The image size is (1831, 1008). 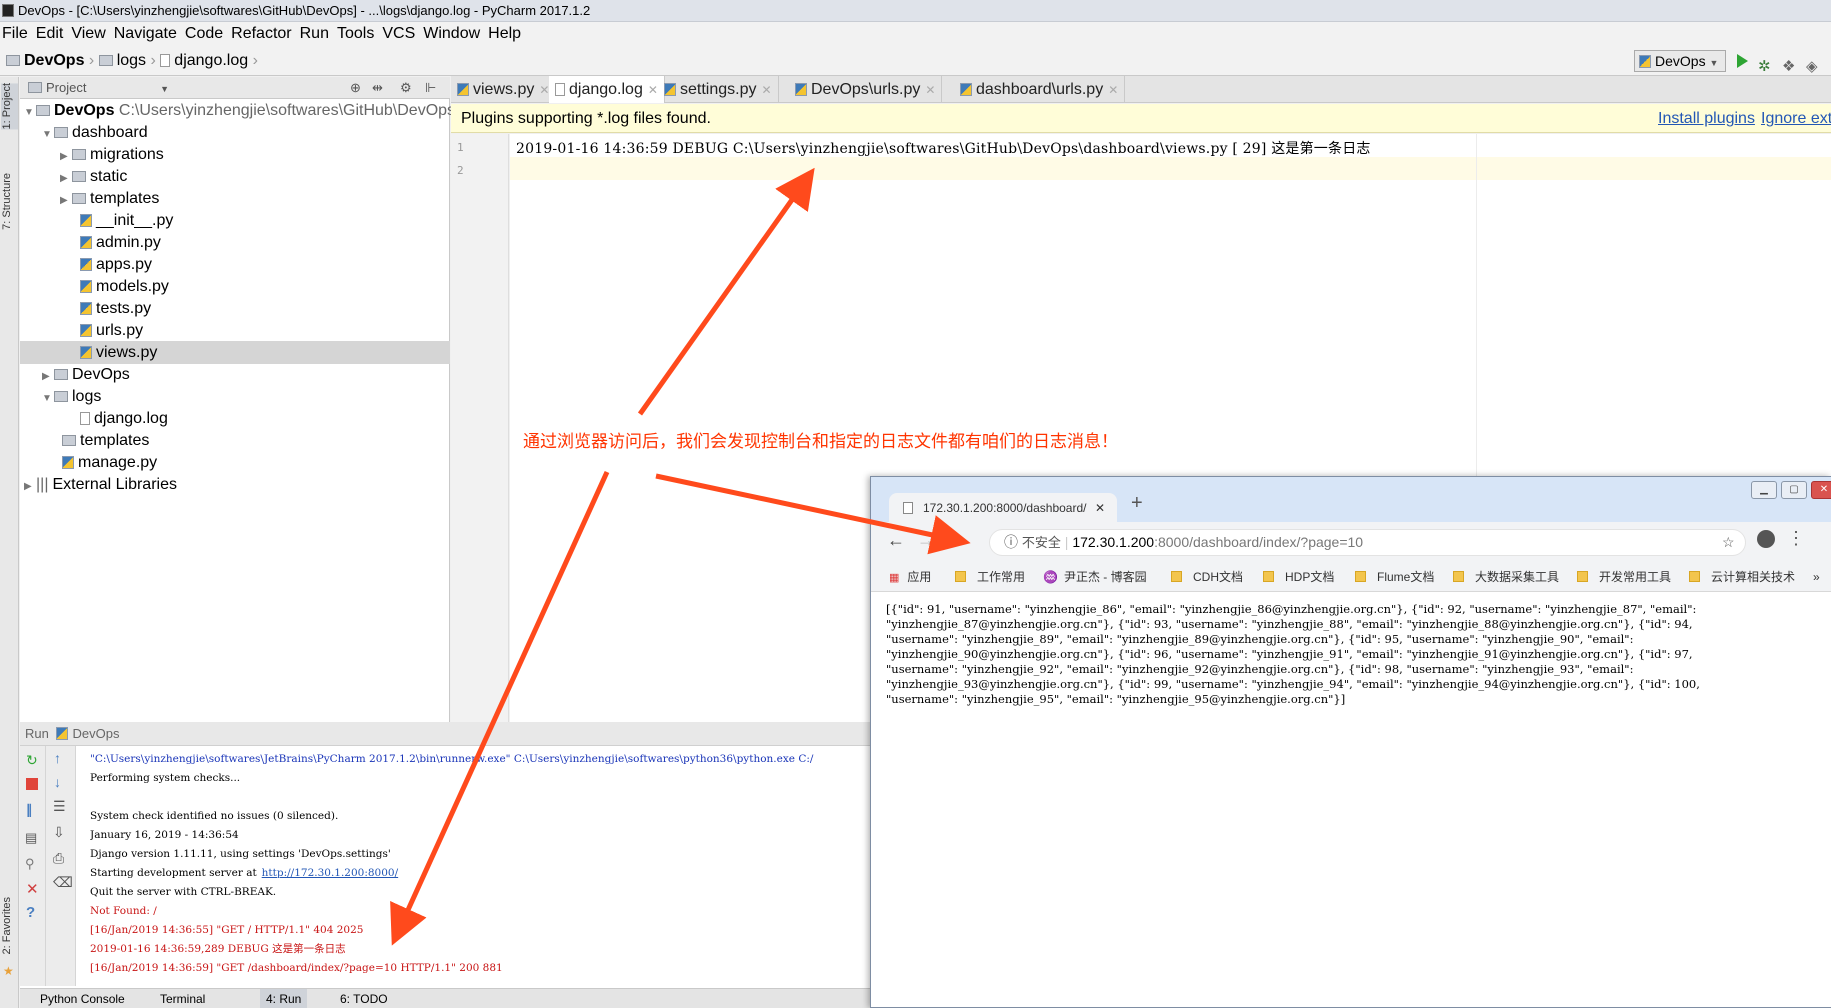 What do you see at coordinates (32, 760) in the screenshot?
I see `rerun-icon: ↻` at bounding box center [32, 760].